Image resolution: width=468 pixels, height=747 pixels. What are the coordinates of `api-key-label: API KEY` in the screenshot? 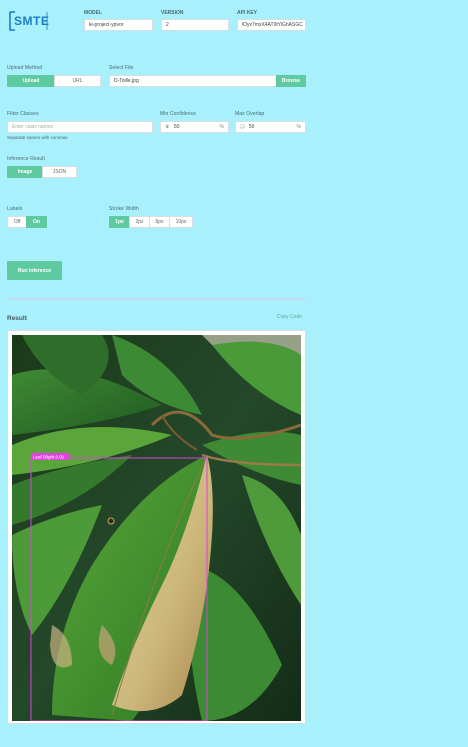 It's located at (247, 13).